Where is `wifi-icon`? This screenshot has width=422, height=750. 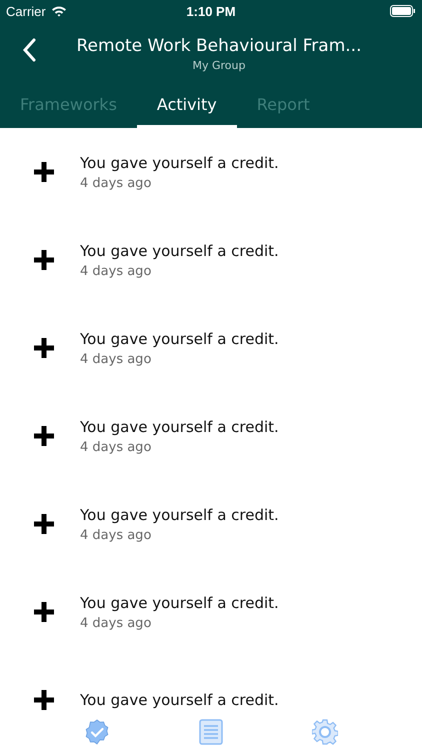 wifi-icon is located at coordinates (58, 11).